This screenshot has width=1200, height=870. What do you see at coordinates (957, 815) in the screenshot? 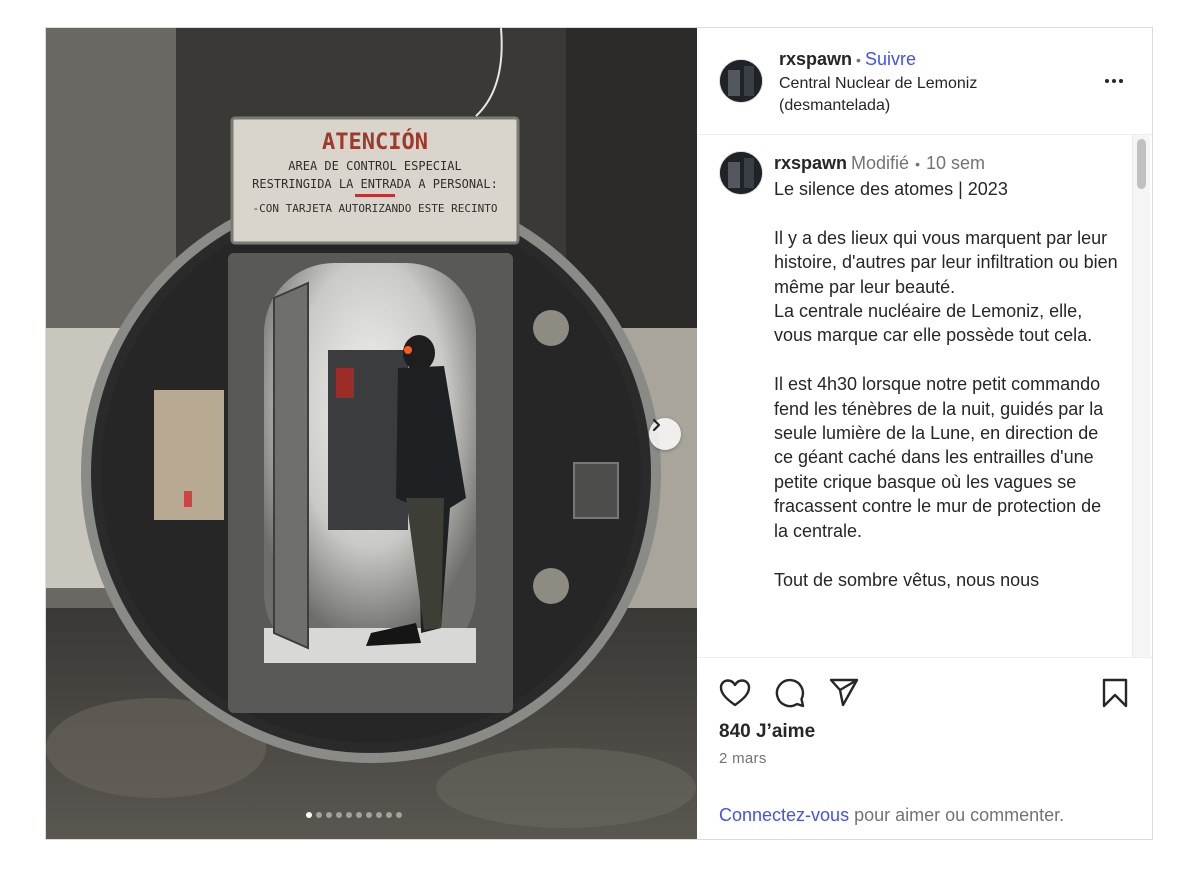
I see `login-prompt-text: pour aimer ou commenter.` at bounding box center [957, 815].